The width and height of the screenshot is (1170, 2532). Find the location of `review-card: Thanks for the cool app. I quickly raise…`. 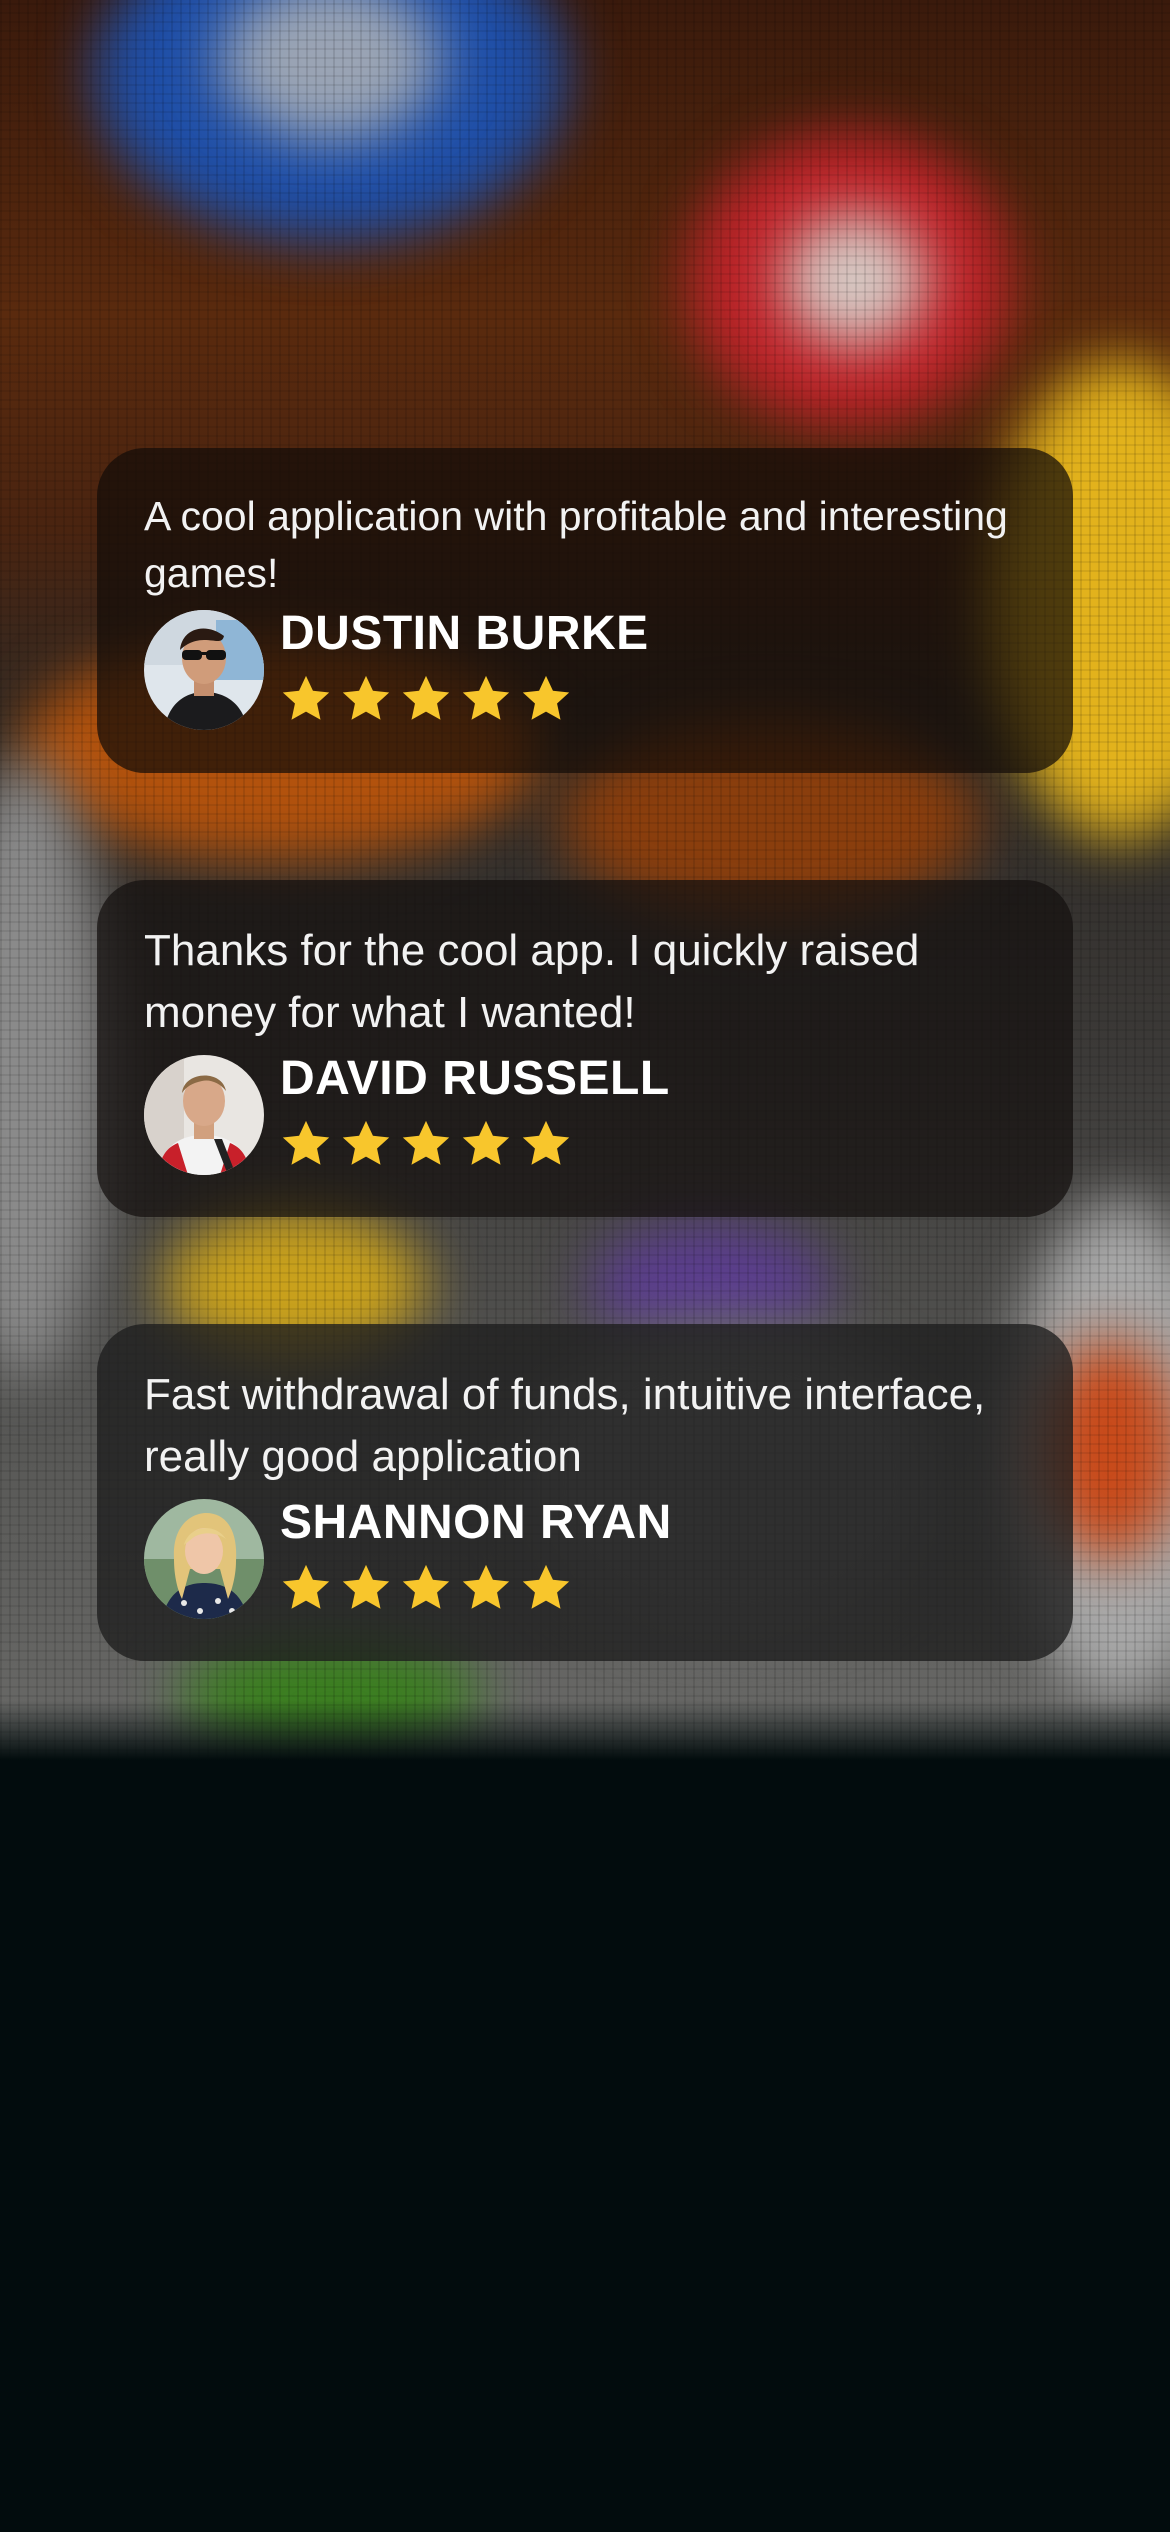

review-card: Thanks for the cool app. I quickly raise… is located at coordinates (585, 1048).